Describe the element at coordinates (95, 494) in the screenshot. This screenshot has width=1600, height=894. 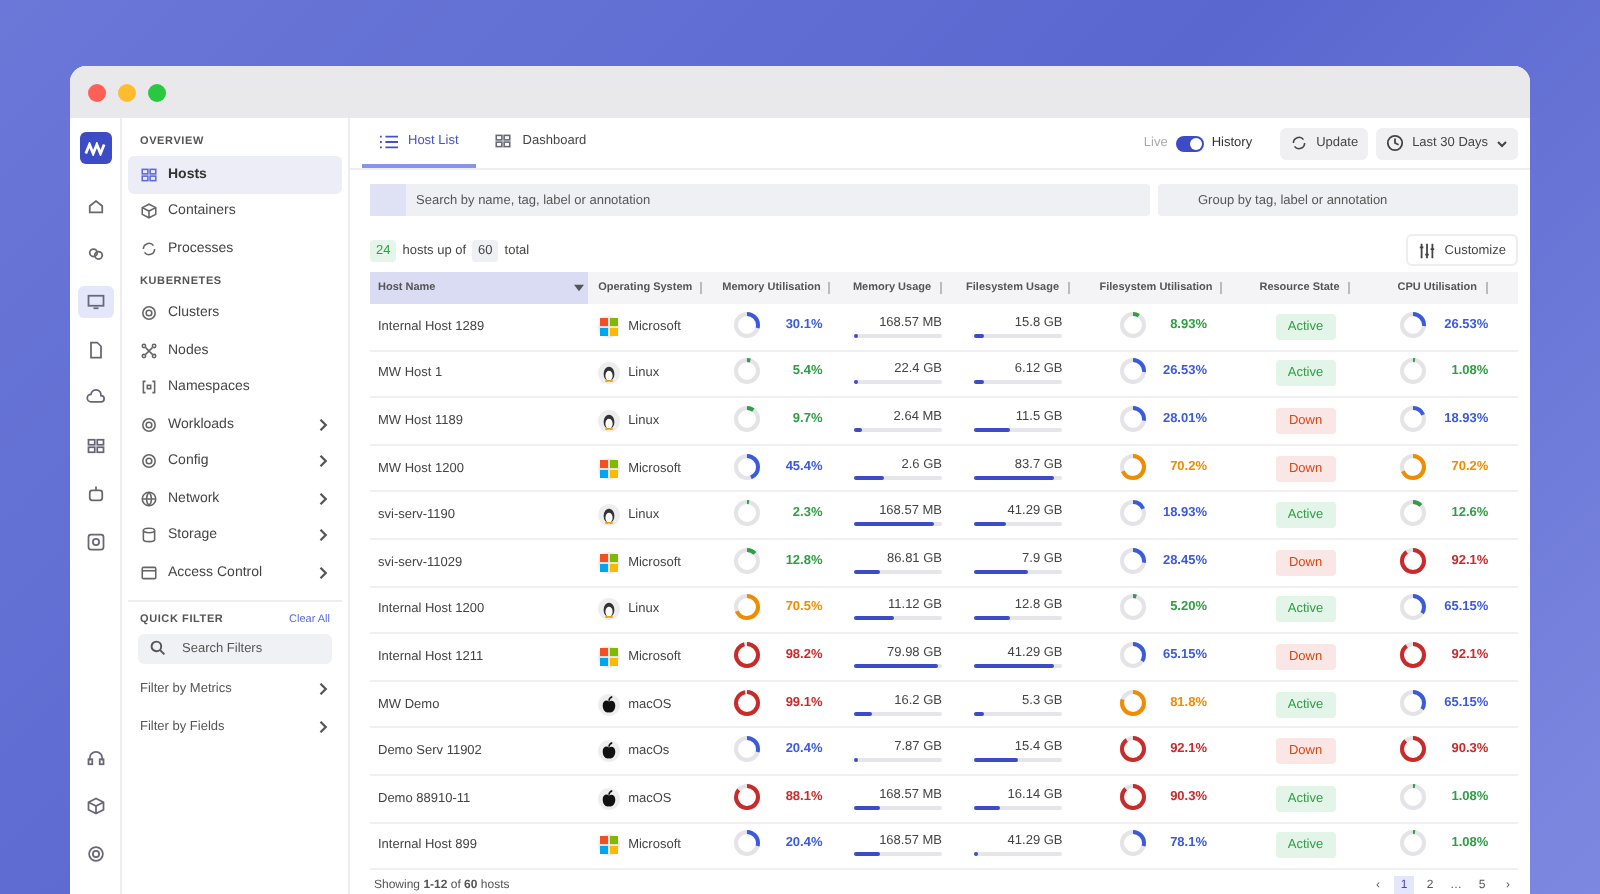
I see `robot-icon` at that location.